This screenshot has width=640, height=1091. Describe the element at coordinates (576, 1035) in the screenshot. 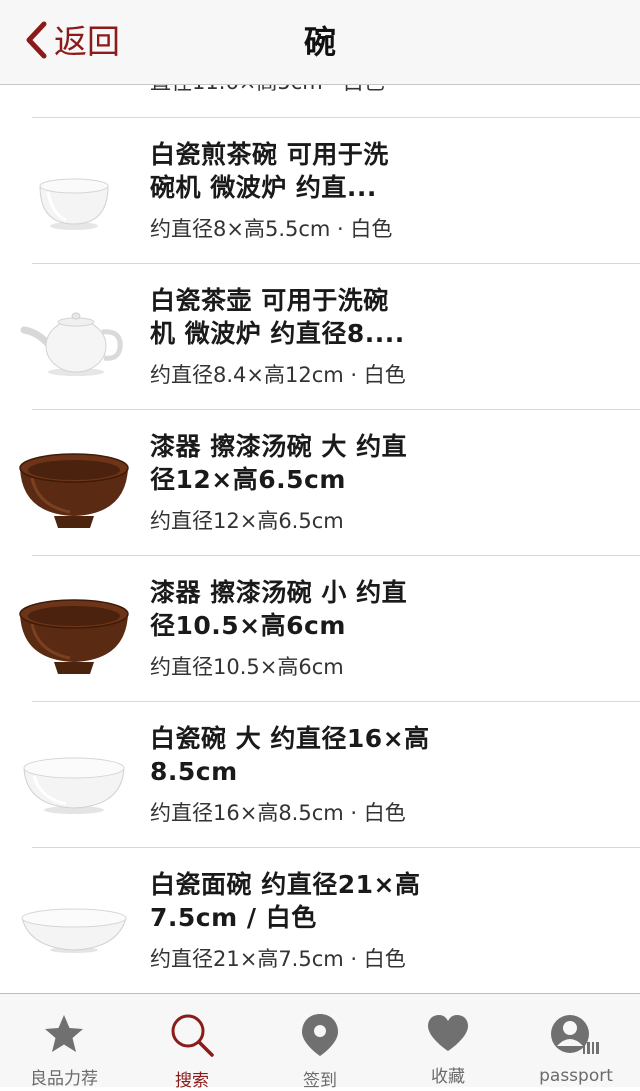

I see `passport-user-icon` at that location.